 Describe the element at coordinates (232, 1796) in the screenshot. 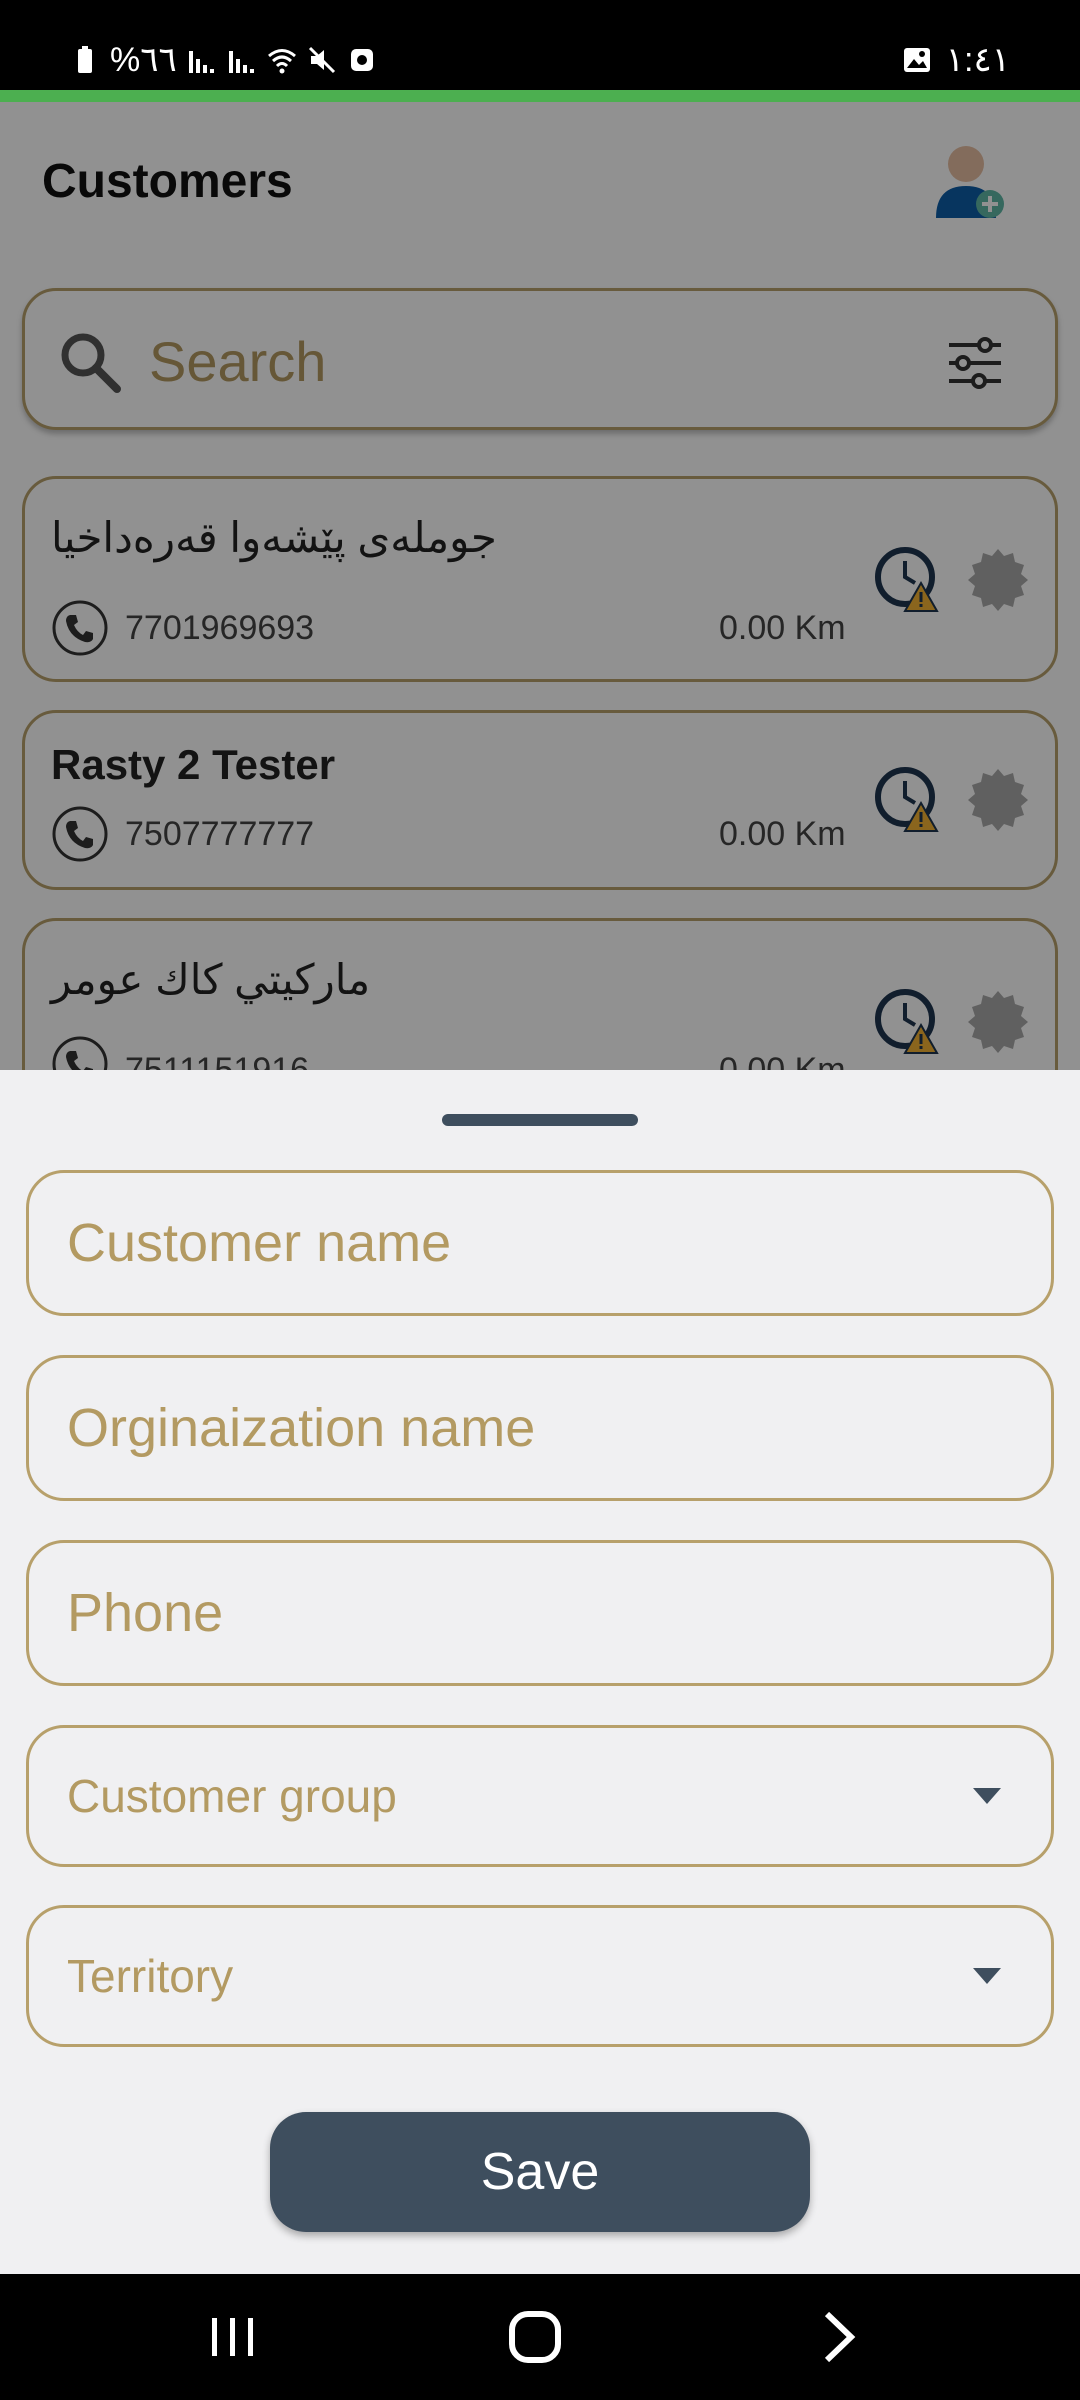

I see `customer-group-label: Customer group` at that location.